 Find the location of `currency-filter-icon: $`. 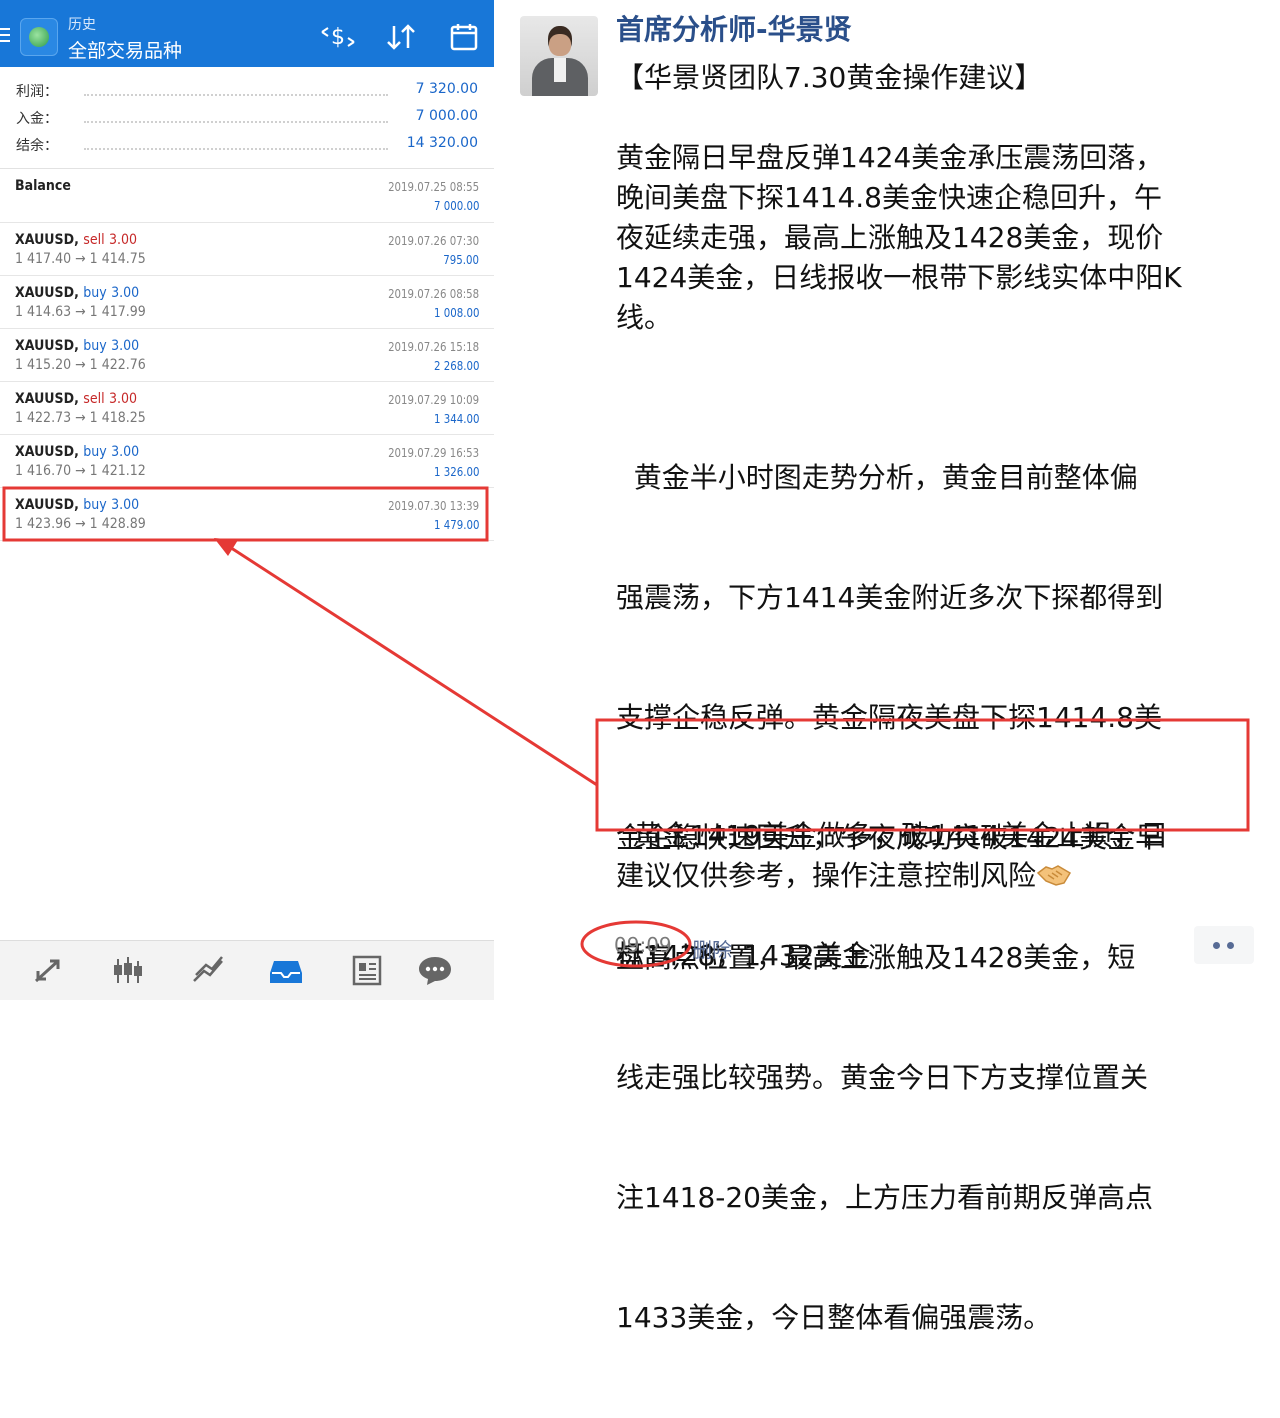

currency-filter-icon: $ is located at coordinates (338, 37).